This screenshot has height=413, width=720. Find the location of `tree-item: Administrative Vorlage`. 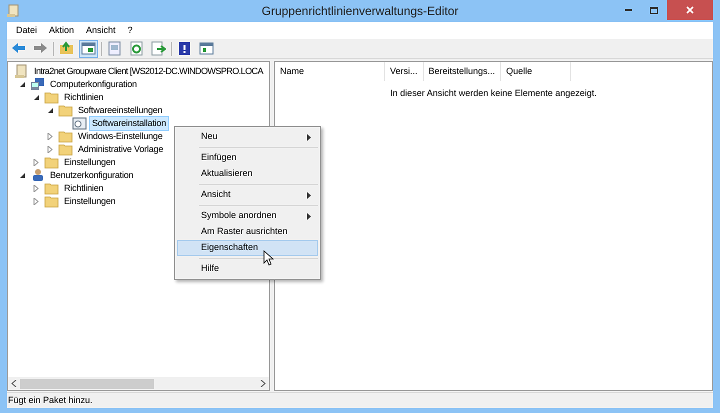

tree-item: Administrative Vorlage is located at coordinates (121, 149).